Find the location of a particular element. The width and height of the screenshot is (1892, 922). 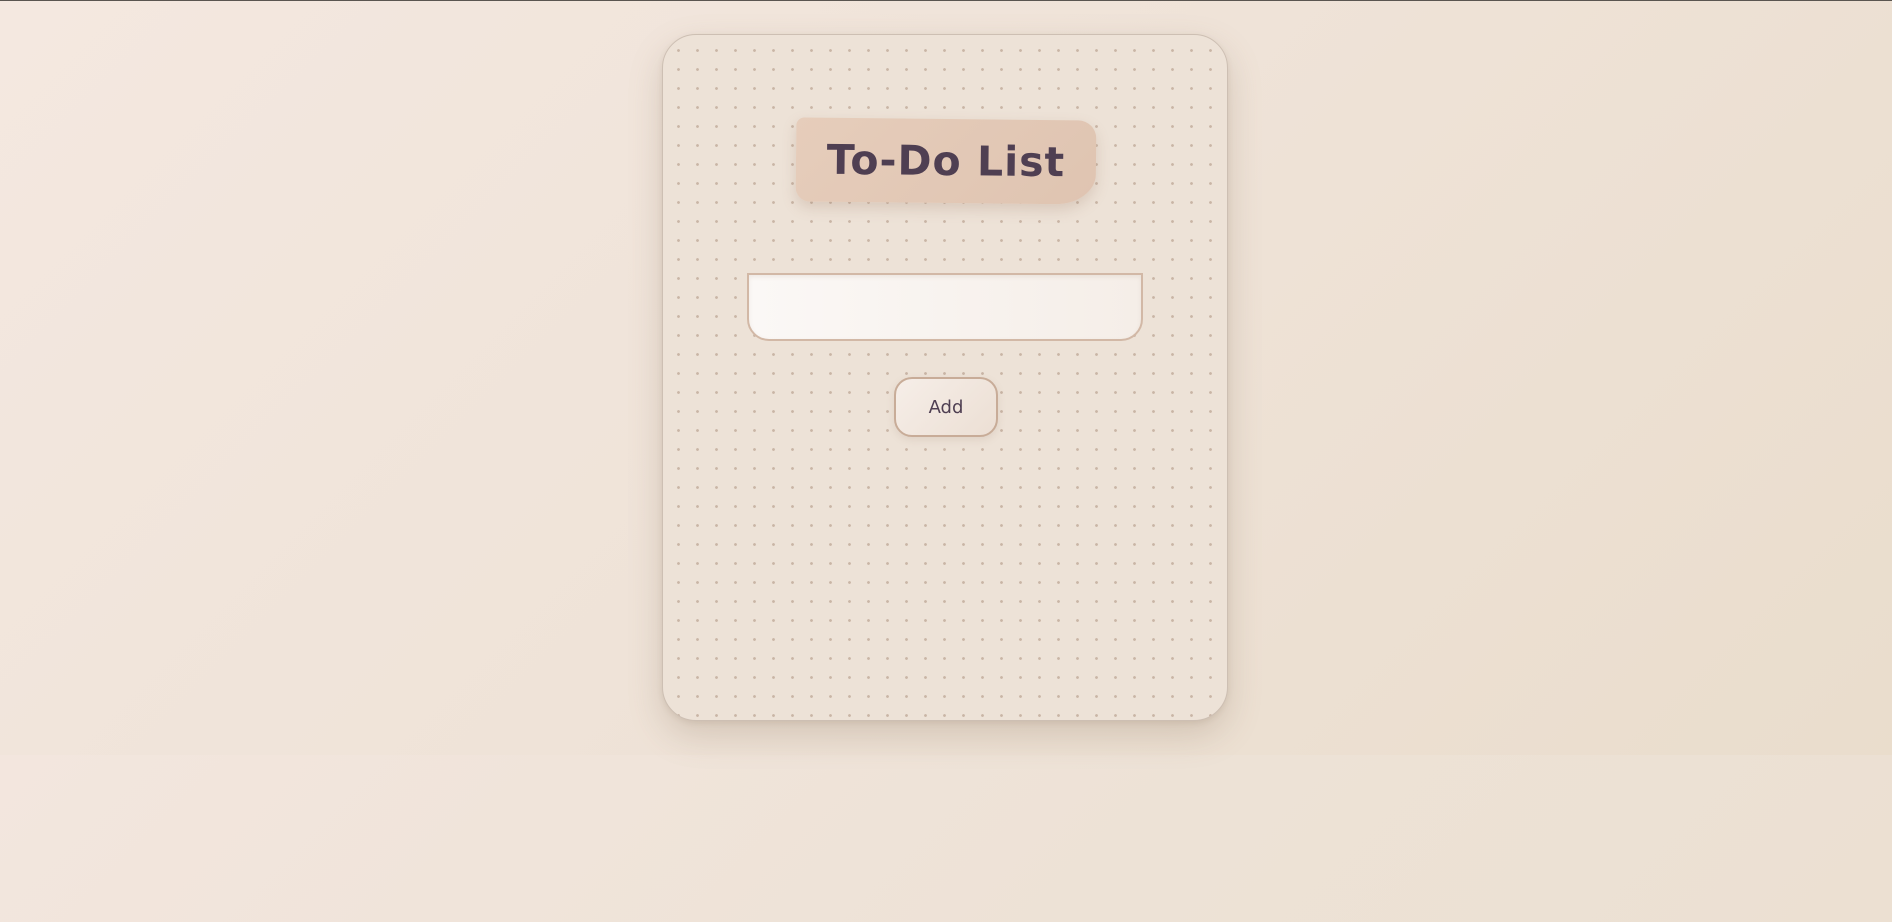

top-divider is located at coordinates (946, 0).